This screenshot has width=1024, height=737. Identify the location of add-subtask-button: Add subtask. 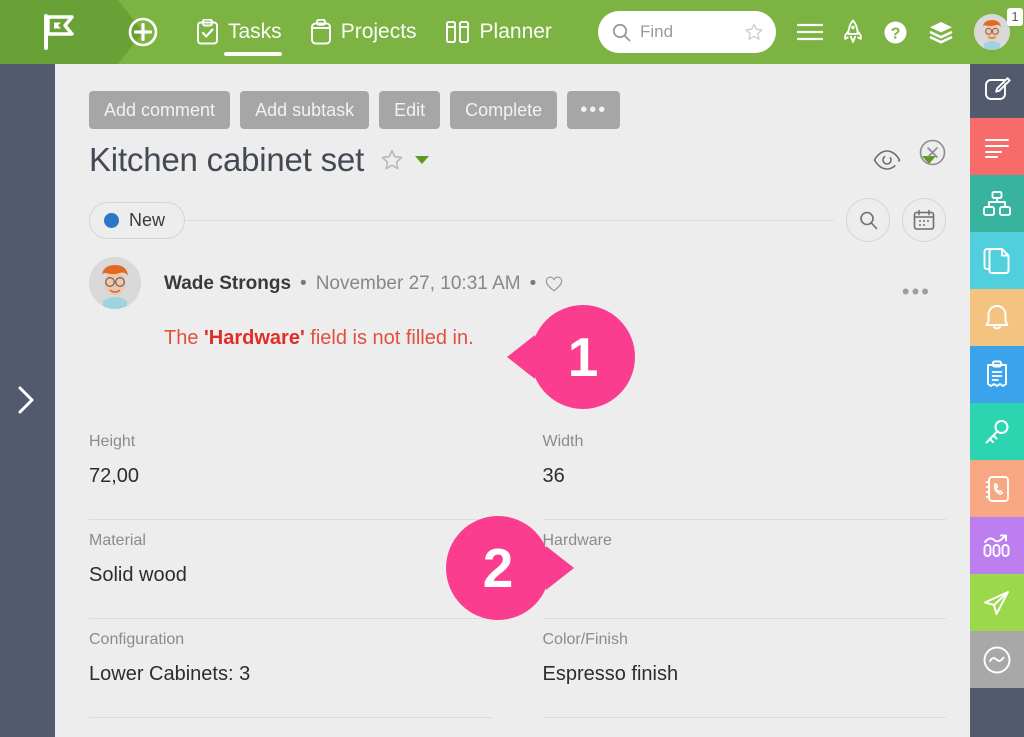
(305, 110).